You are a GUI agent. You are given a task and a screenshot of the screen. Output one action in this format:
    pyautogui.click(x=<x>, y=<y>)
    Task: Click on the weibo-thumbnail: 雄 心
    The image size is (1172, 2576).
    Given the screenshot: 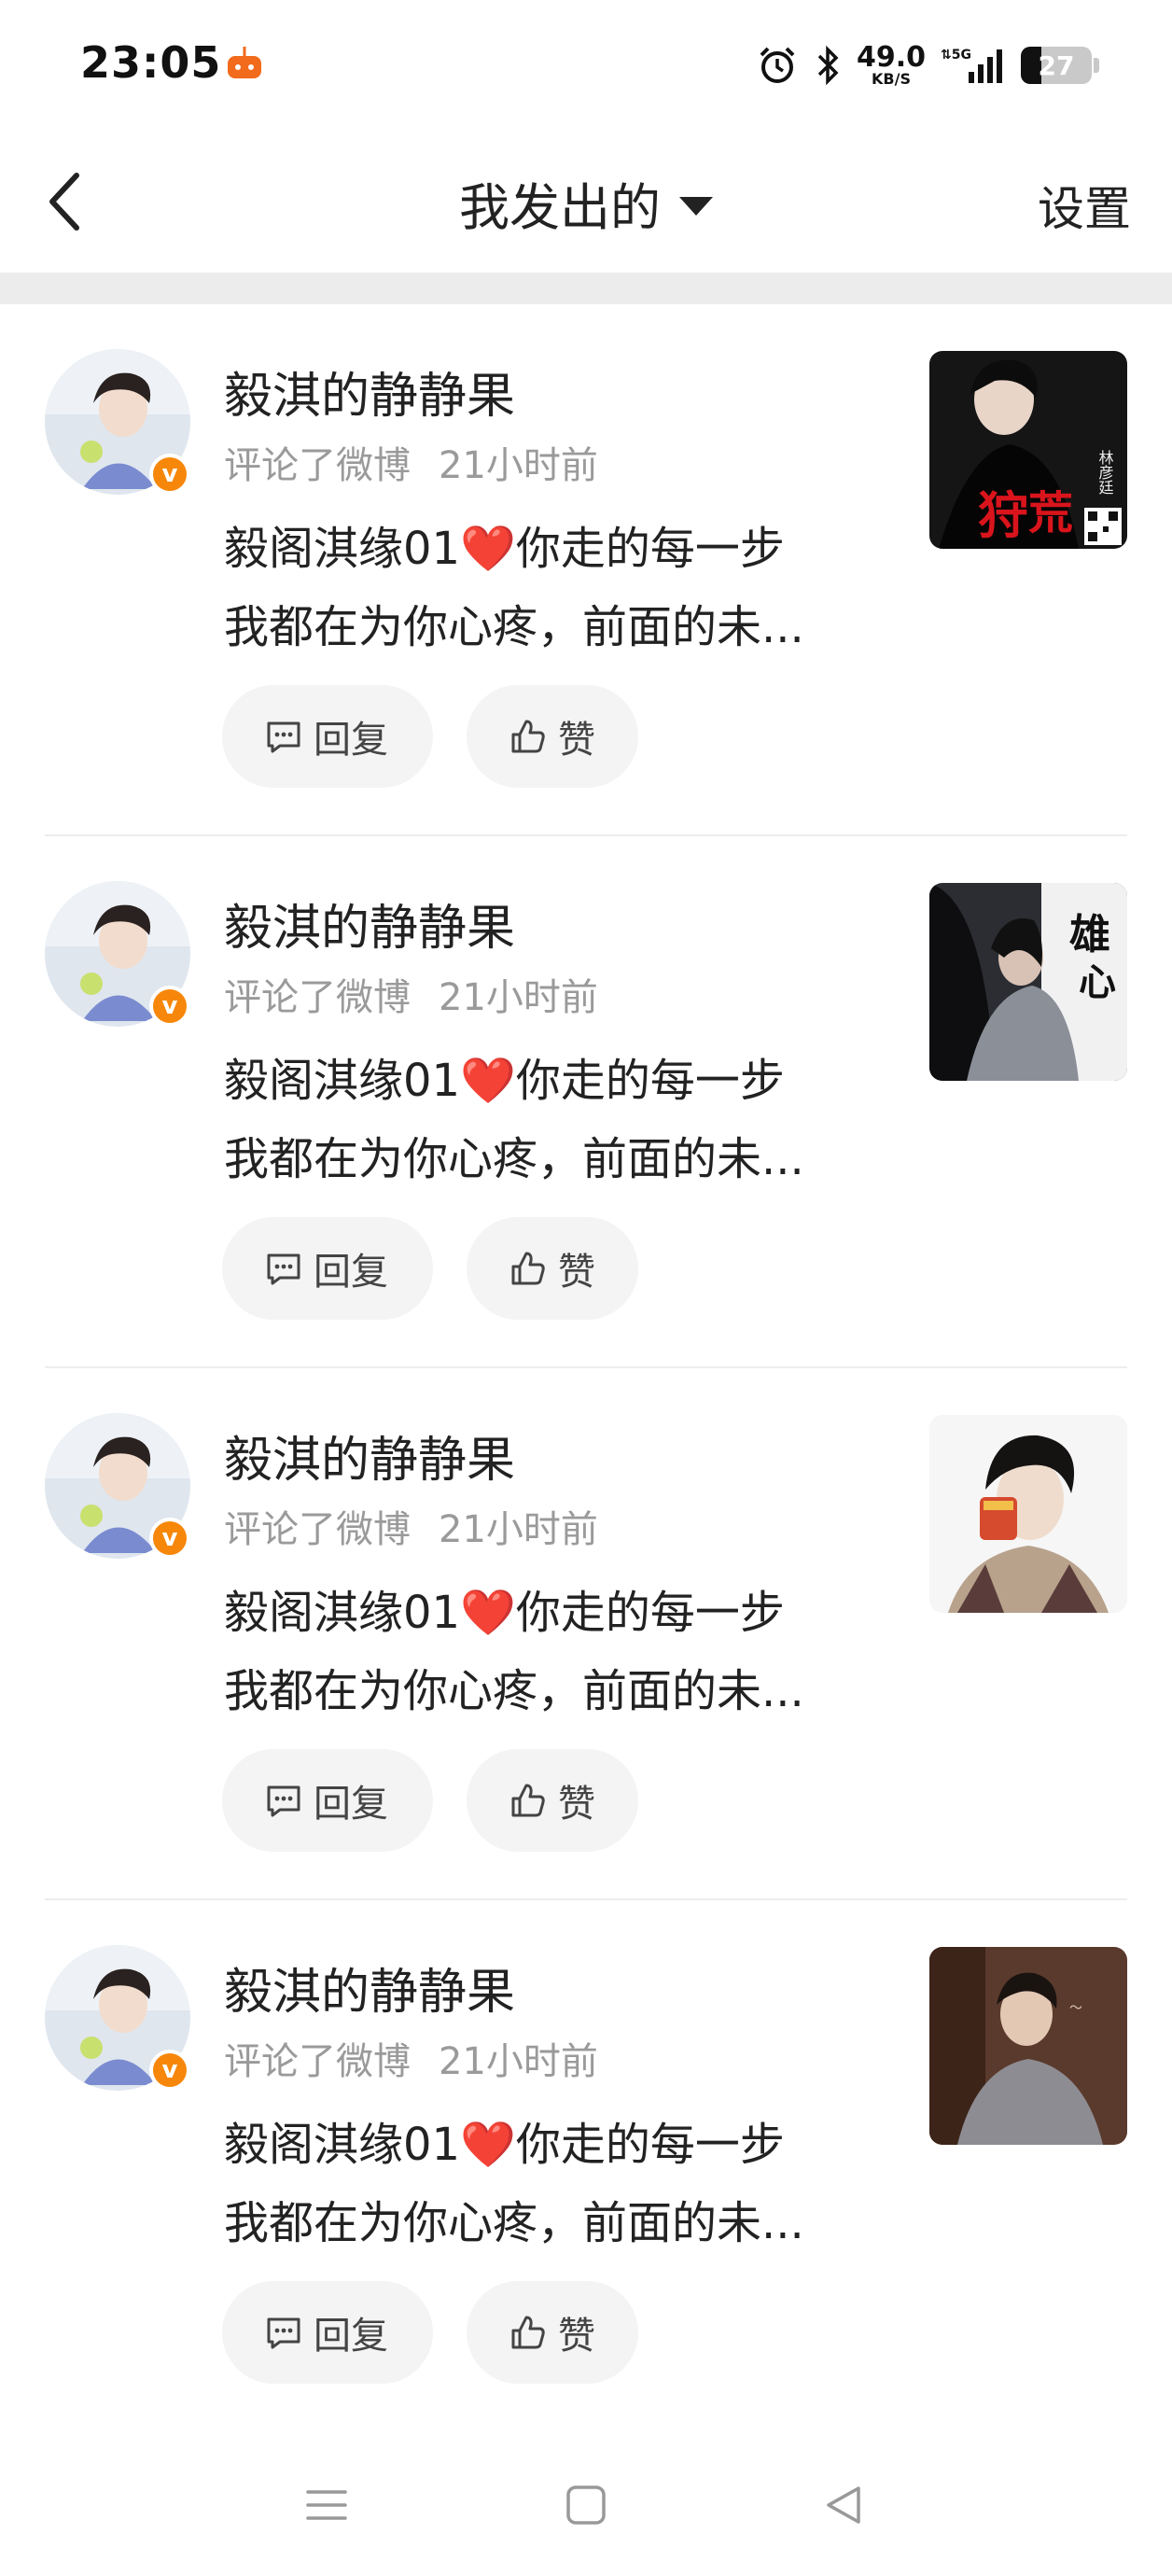 What is the action you would take?
    pyautogui.click(x=1028, y=982)
    